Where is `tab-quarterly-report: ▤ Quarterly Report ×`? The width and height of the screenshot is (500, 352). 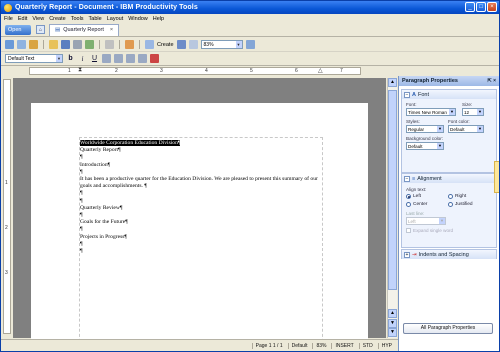 tab-quarterly-report: ▤ Quarterly Report × is located at coordinates (84, 29).